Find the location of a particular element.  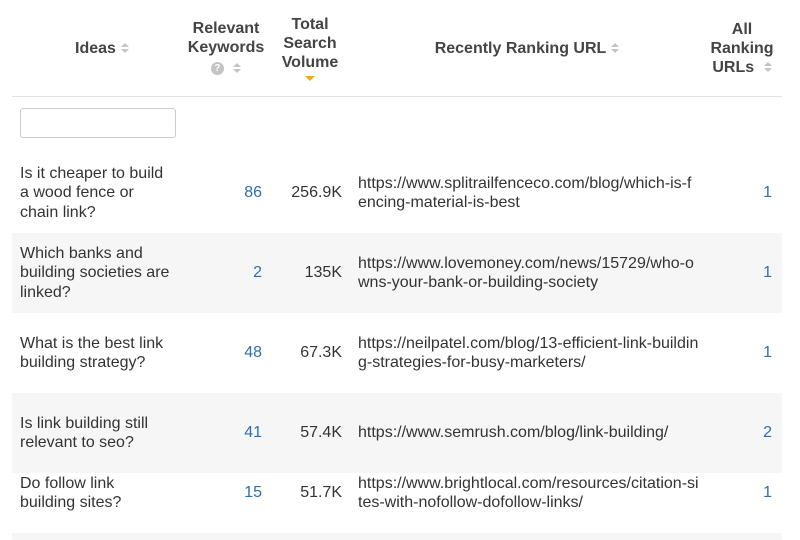

search-volume: 67.3K is located at coordinates (321, 353).